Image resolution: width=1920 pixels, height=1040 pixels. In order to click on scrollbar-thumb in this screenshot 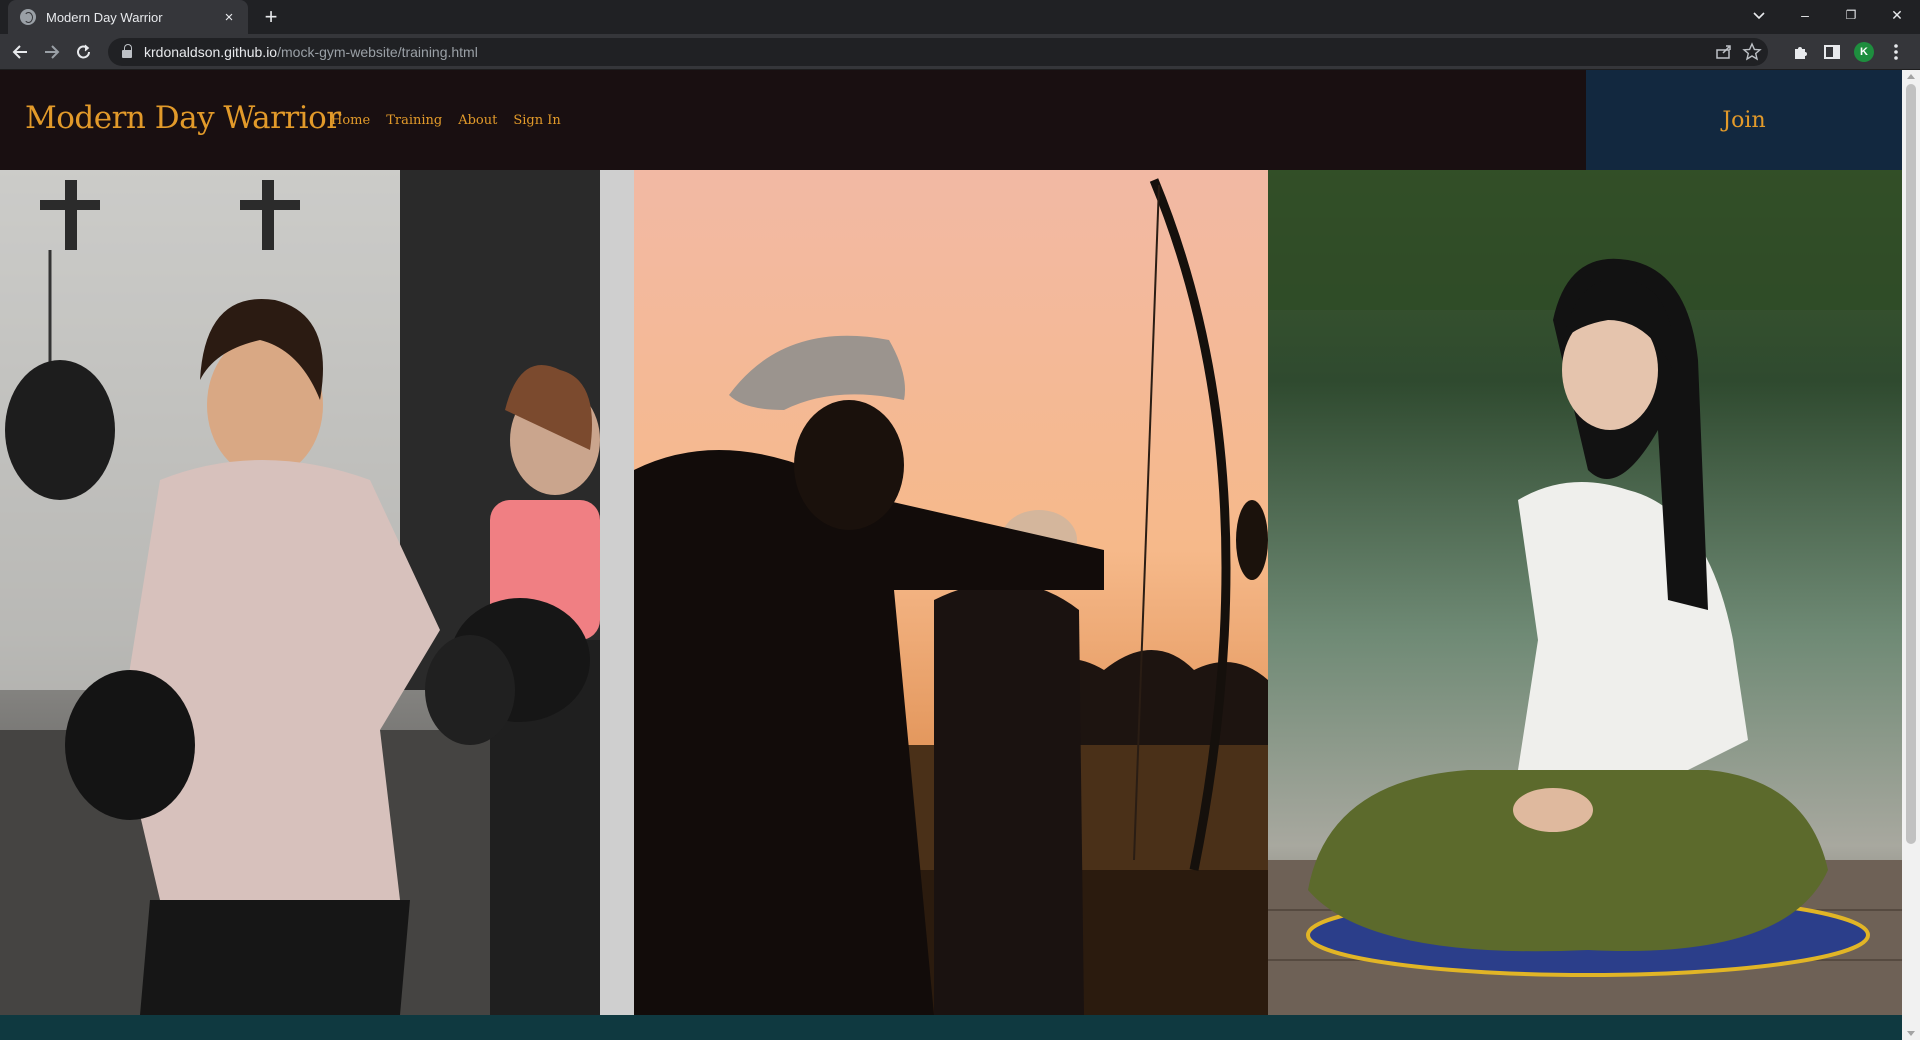, I will do `click(1911, 464)`.